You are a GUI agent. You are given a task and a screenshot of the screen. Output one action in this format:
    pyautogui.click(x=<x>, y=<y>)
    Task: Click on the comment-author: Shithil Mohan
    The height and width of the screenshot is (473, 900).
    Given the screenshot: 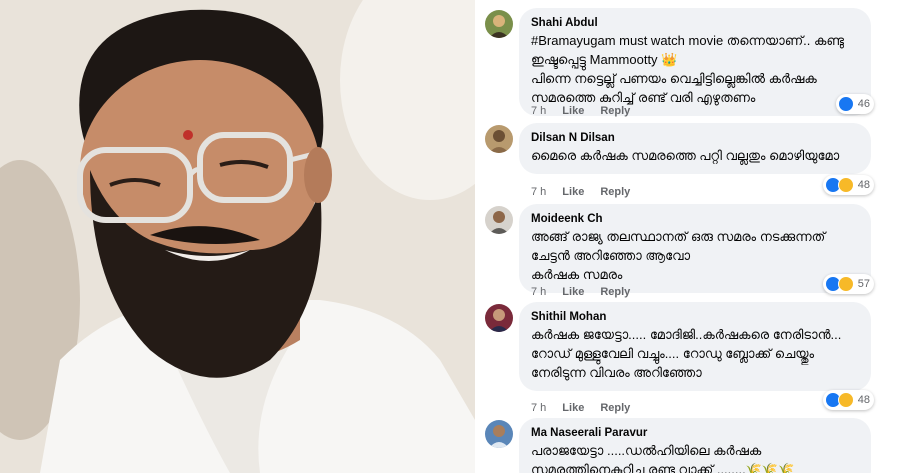 What is the action you would take?
    pyautogui.click(x=695, y=317)
    